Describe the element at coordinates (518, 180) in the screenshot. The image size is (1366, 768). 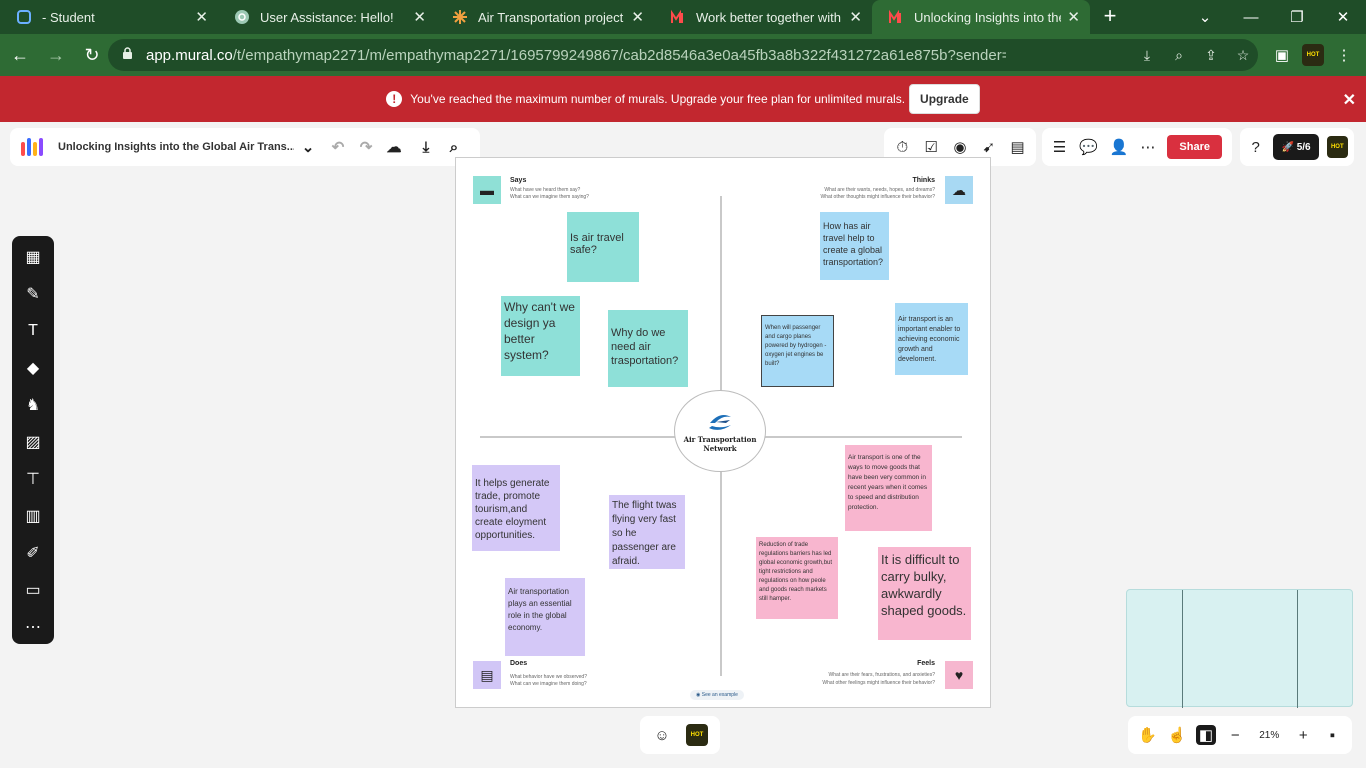
I see `says-title: Says` at that location.